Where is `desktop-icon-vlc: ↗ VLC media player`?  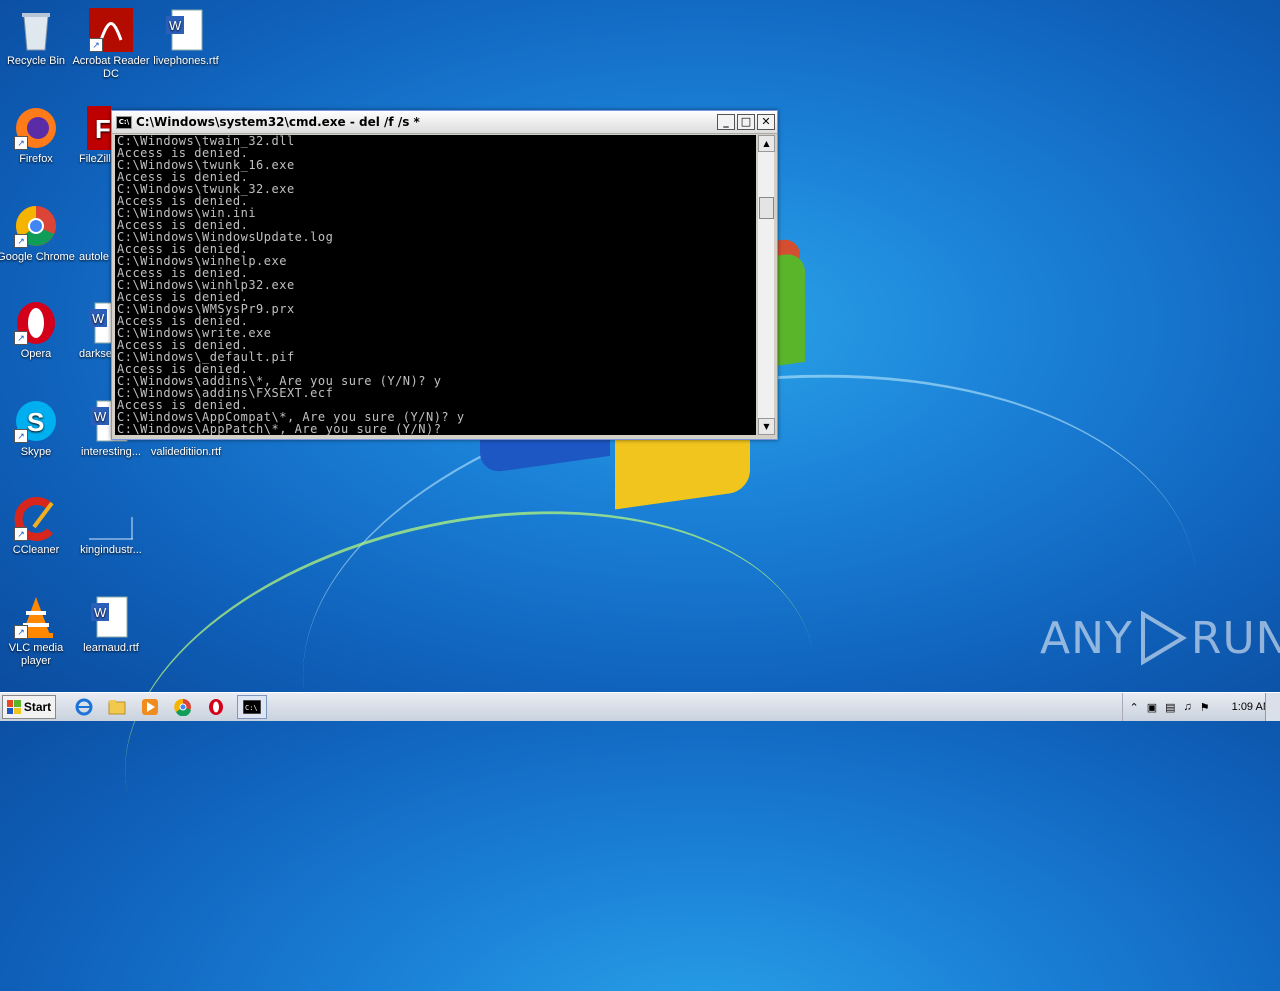 desktop-icon-vlc: ↗ VLC media player is located at coordinates (38, 628).